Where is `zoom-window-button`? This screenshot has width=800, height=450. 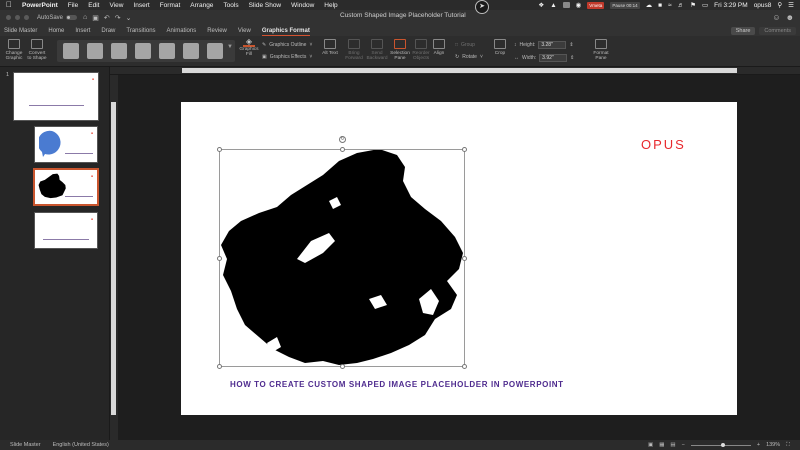 zoom-window-button is located at coordinates (26, 17).